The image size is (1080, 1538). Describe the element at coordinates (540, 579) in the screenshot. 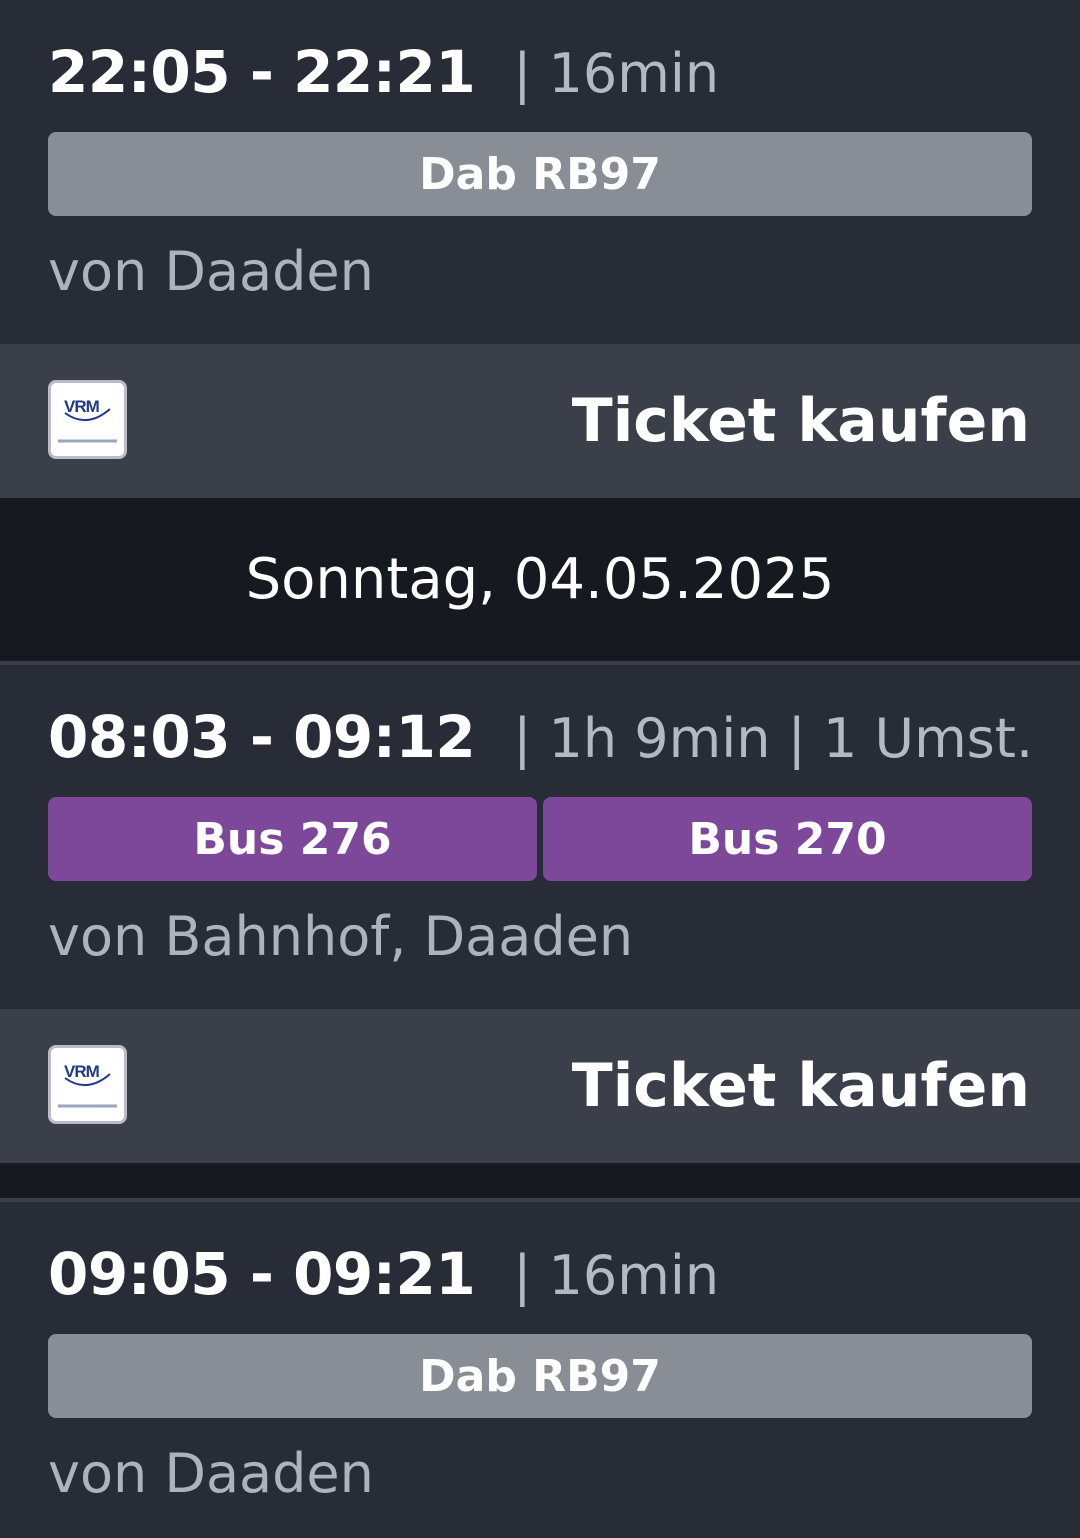

I see `date-header: Sonntag, 04.05.2025` at that location.